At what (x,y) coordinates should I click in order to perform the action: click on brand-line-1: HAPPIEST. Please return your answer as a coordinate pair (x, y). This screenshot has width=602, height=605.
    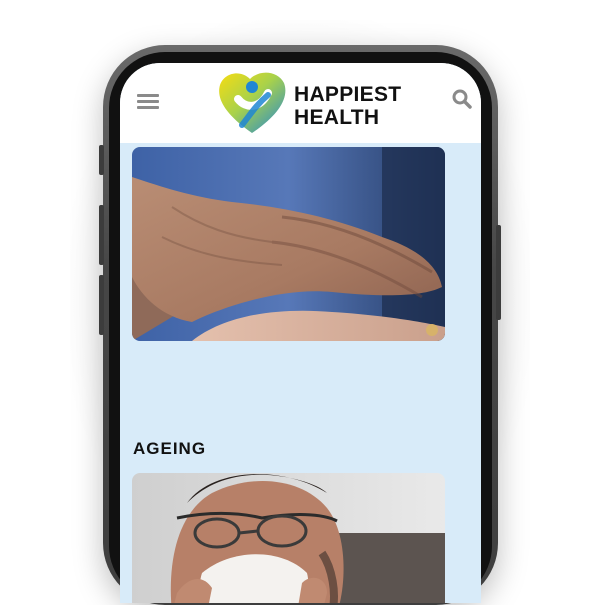
    Looking at the image, I should click on (348, 94).